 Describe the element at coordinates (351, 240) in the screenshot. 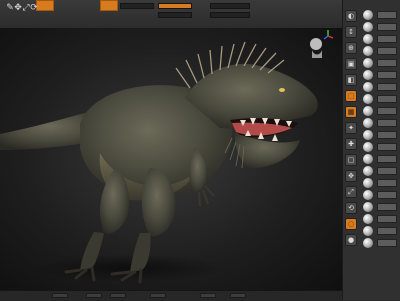

I see `solo-icon: ●` at that location.